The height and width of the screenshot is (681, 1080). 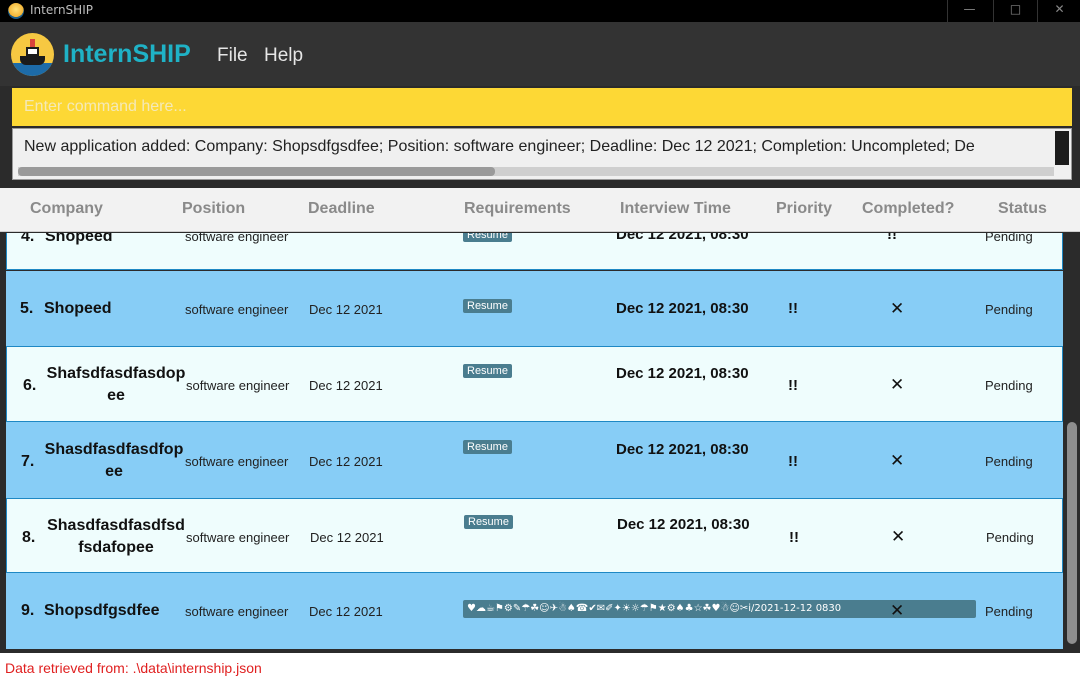 What do you see at coordinates (116, 384) in the screenshot?
I see `row-company: Shafsdfasdfasdop ee` at bounding box center [116, 384].